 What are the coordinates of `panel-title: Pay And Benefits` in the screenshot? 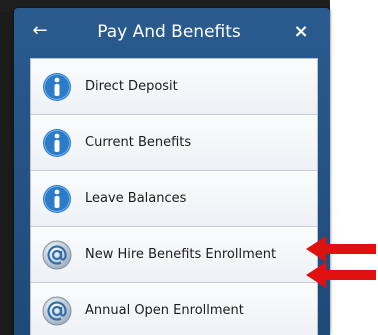 It's located at (169, 32).